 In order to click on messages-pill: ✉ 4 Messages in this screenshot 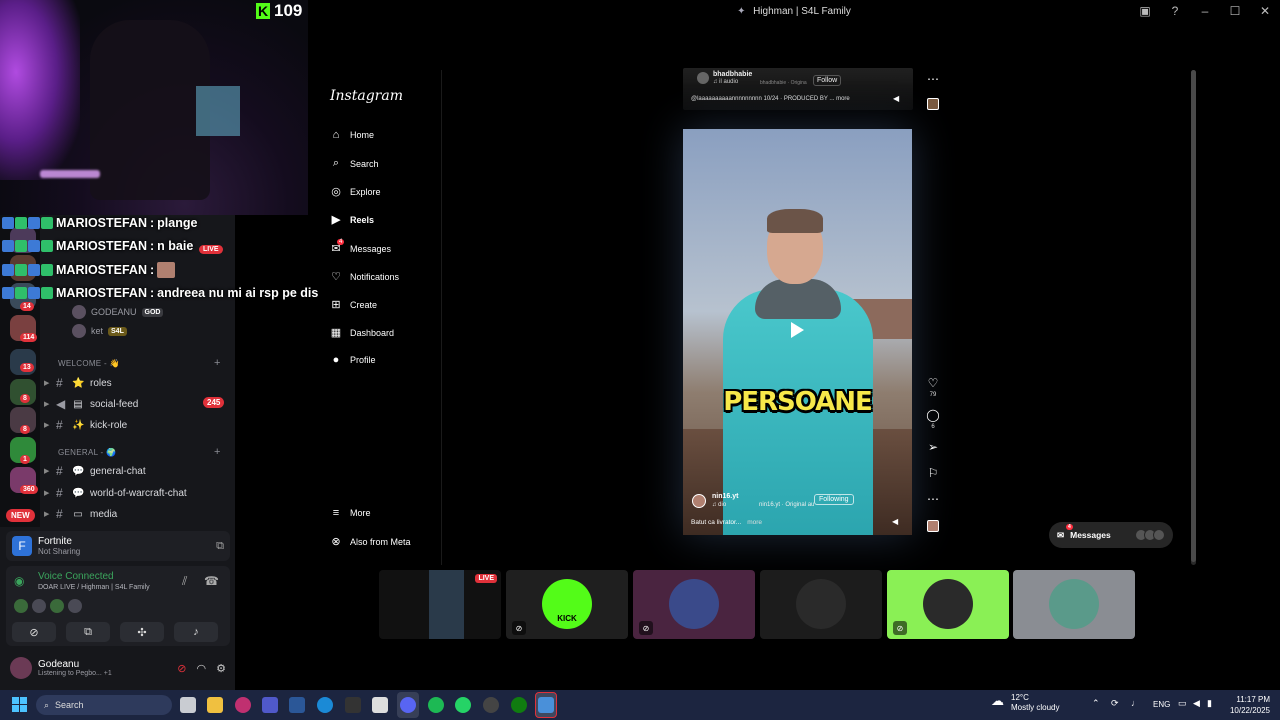, I will do `click(1111, 535)`.